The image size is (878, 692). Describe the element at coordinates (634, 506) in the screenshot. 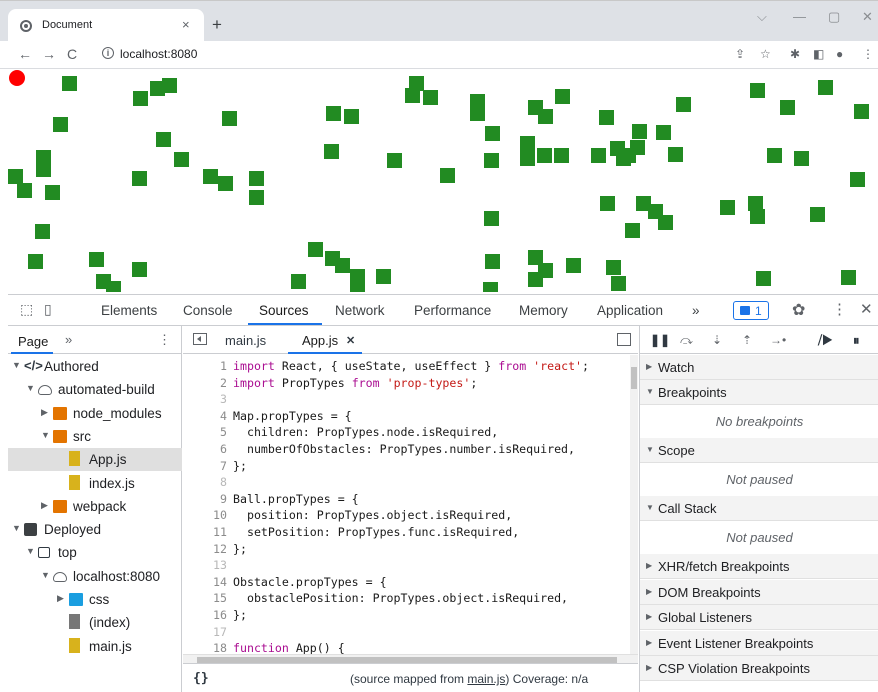

I see `editor-vertical-scrollbar` at that location.